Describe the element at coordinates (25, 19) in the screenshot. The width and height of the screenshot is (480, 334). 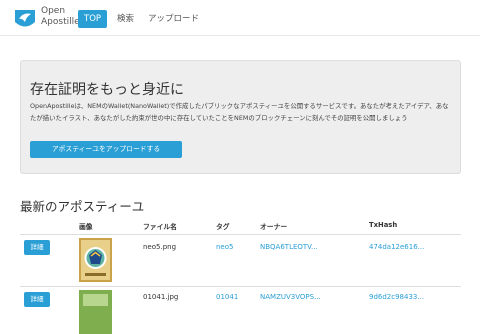
I see `open-apostille-logo-icon` at that location.